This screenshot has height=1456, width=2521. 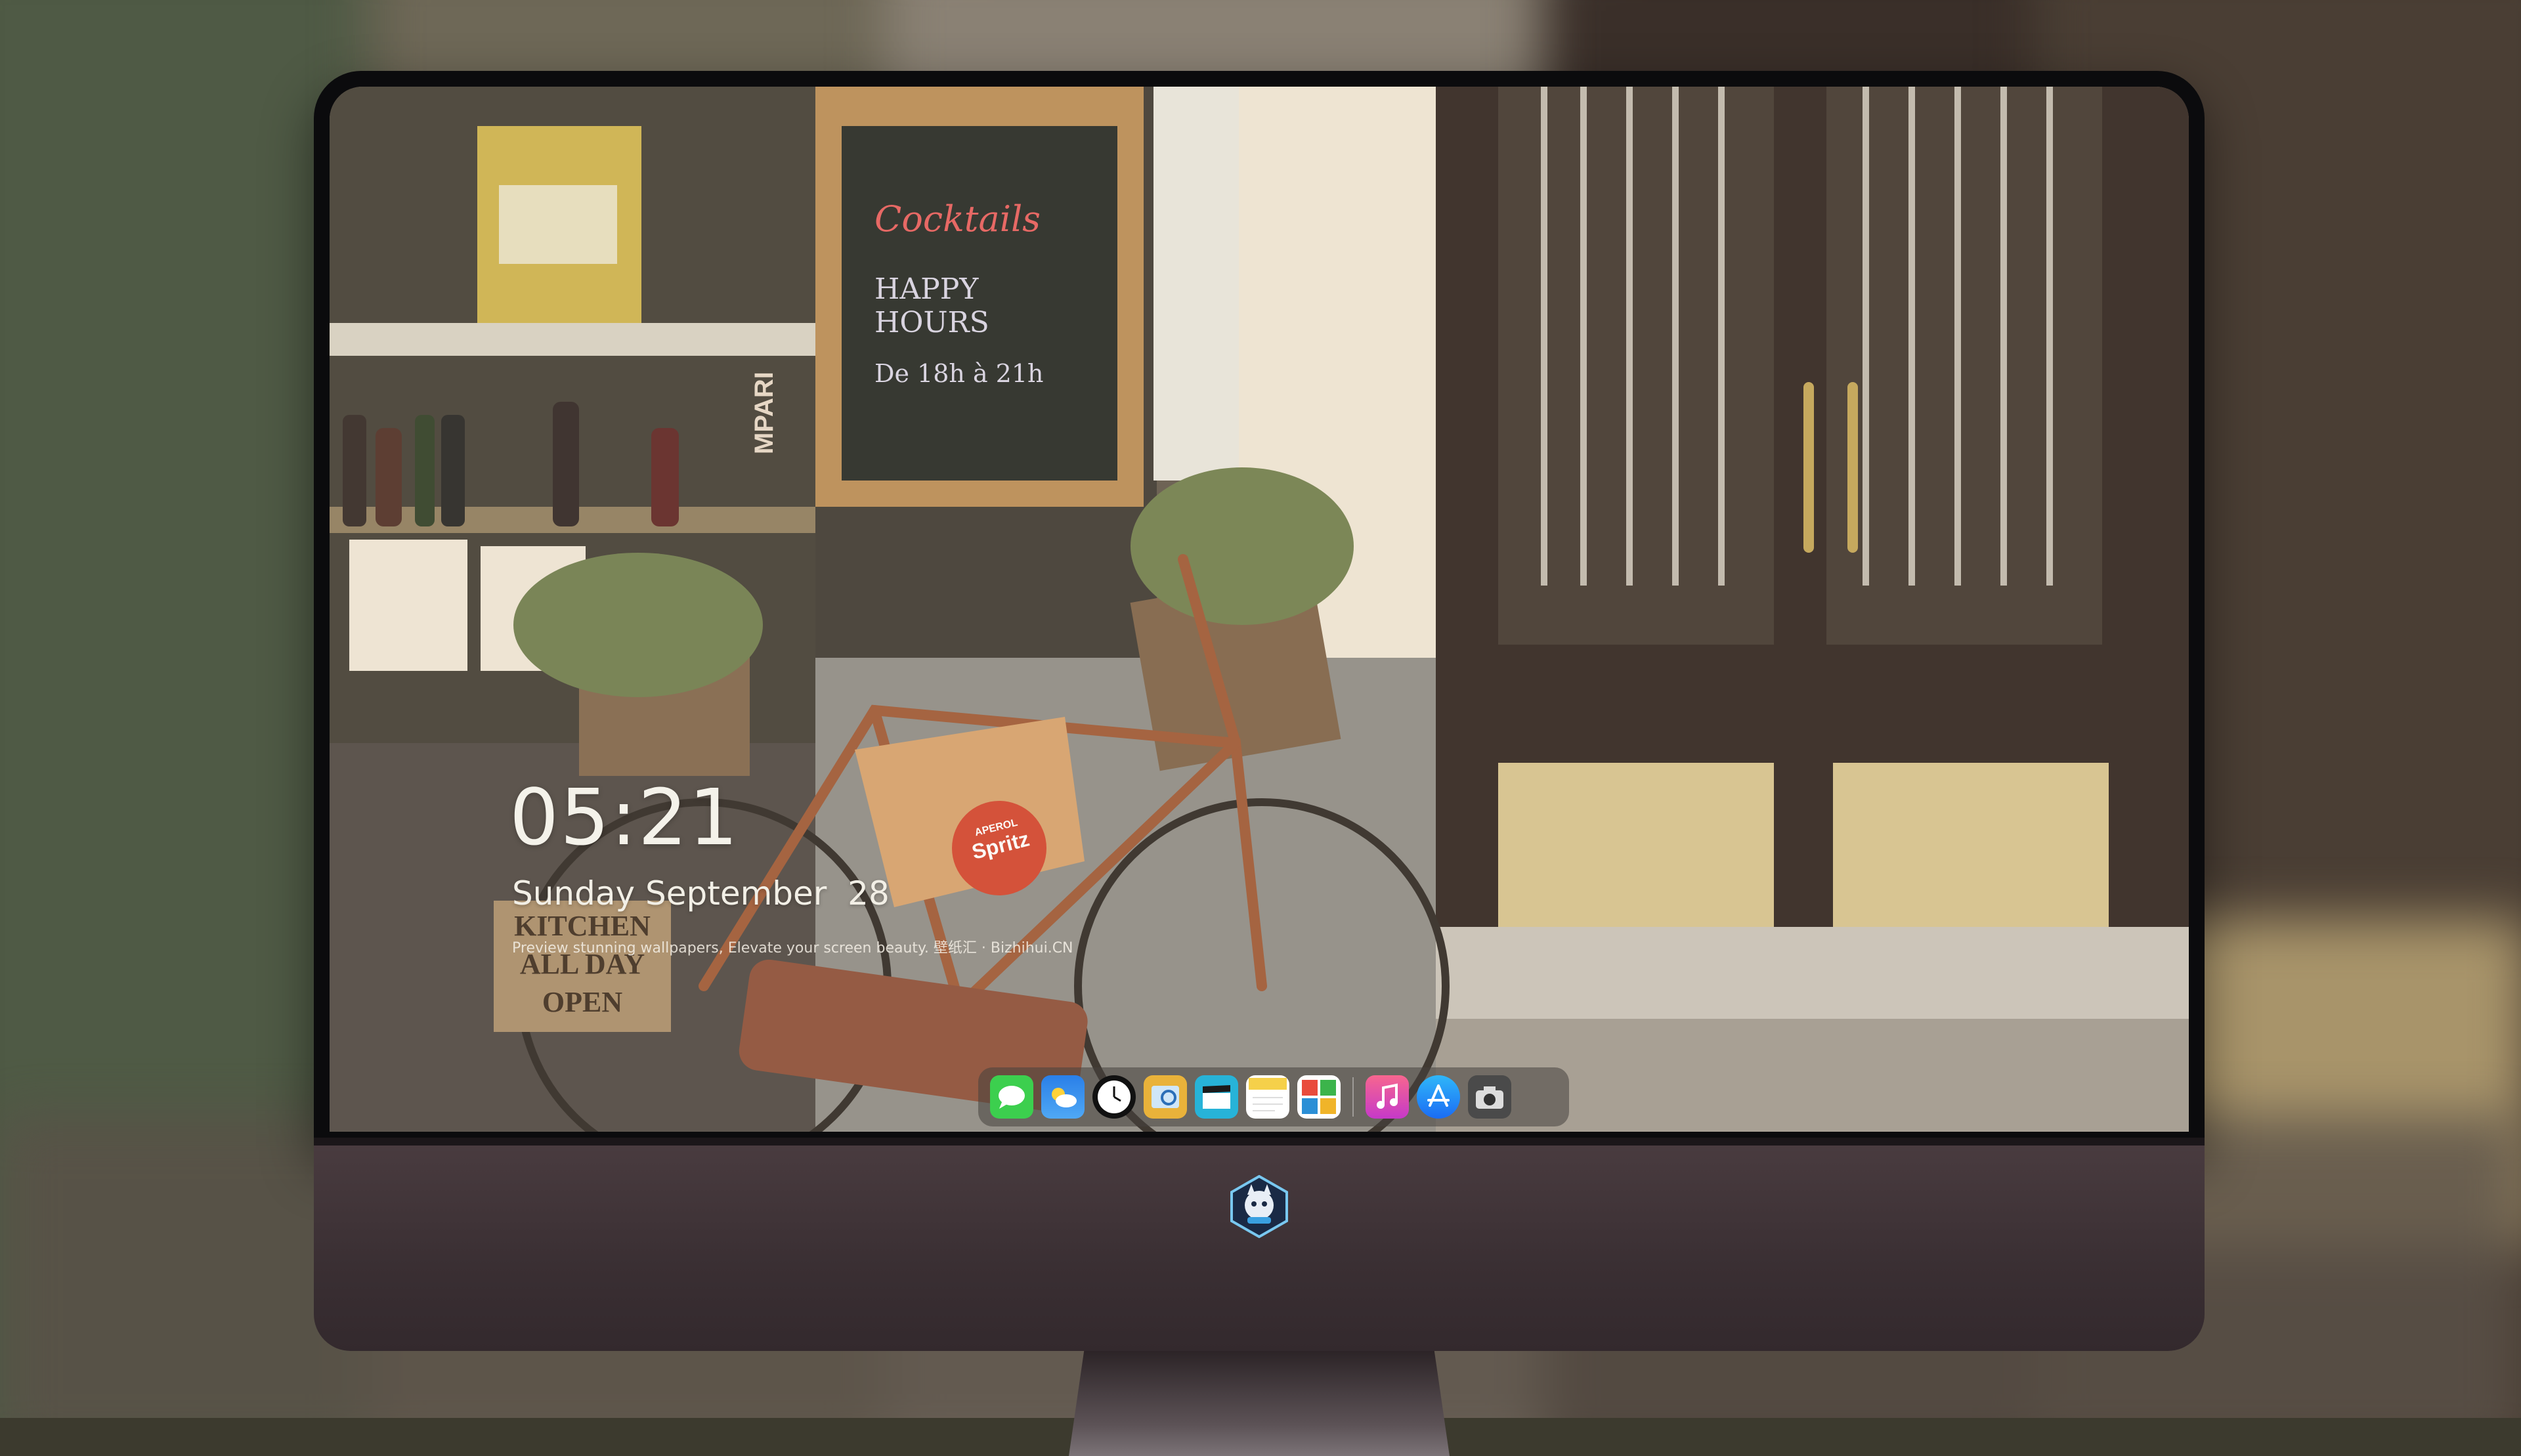 What do you see at coordinates (1114, 1097) in the screenshot?
I see `clock-icon` at bounding box center [1114, 1097].